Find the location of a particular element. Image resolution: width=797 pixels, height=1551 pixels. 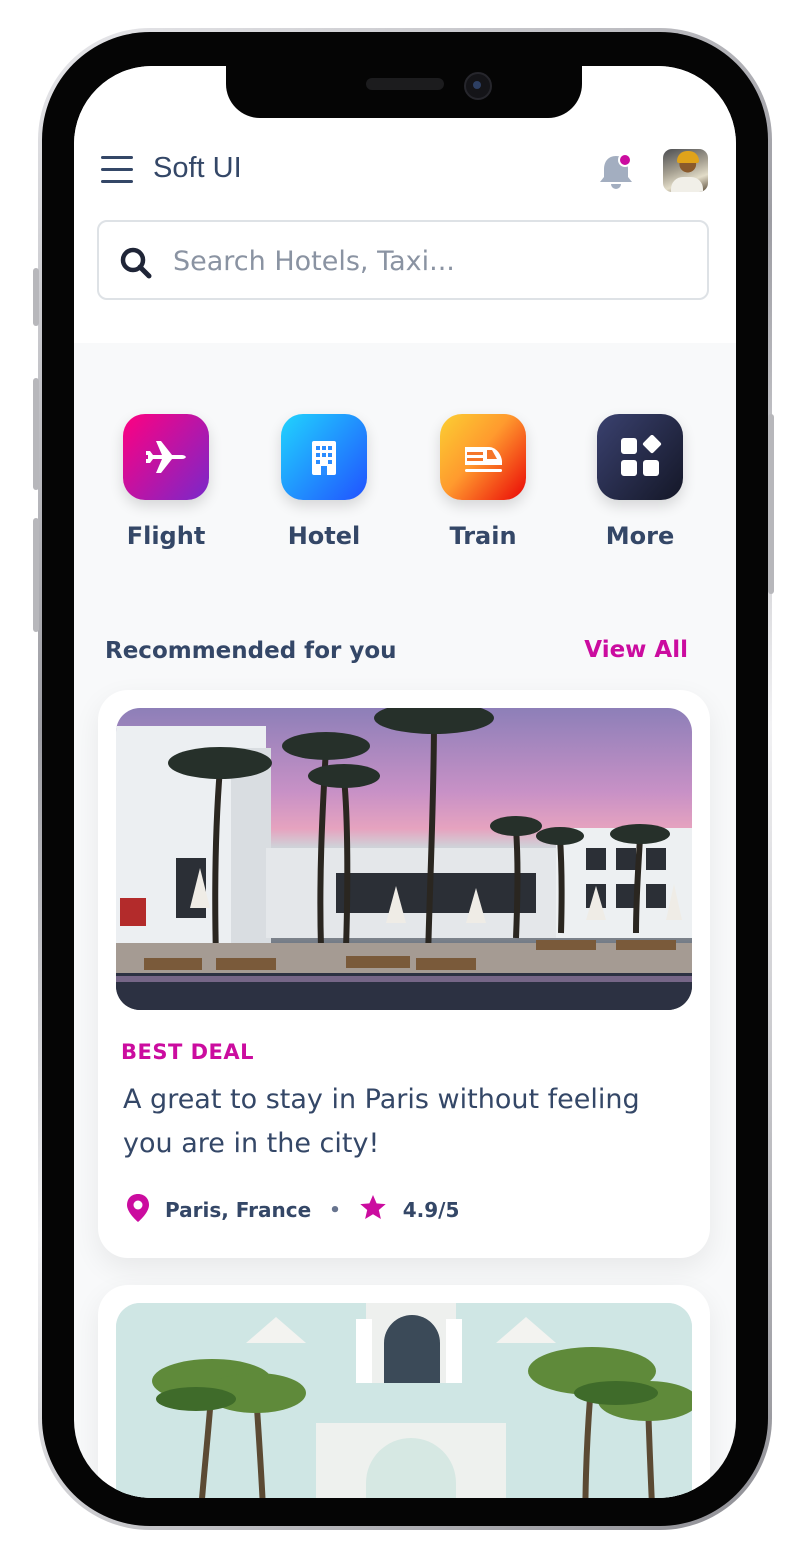

building-icon is located at coordinates (324, 457).